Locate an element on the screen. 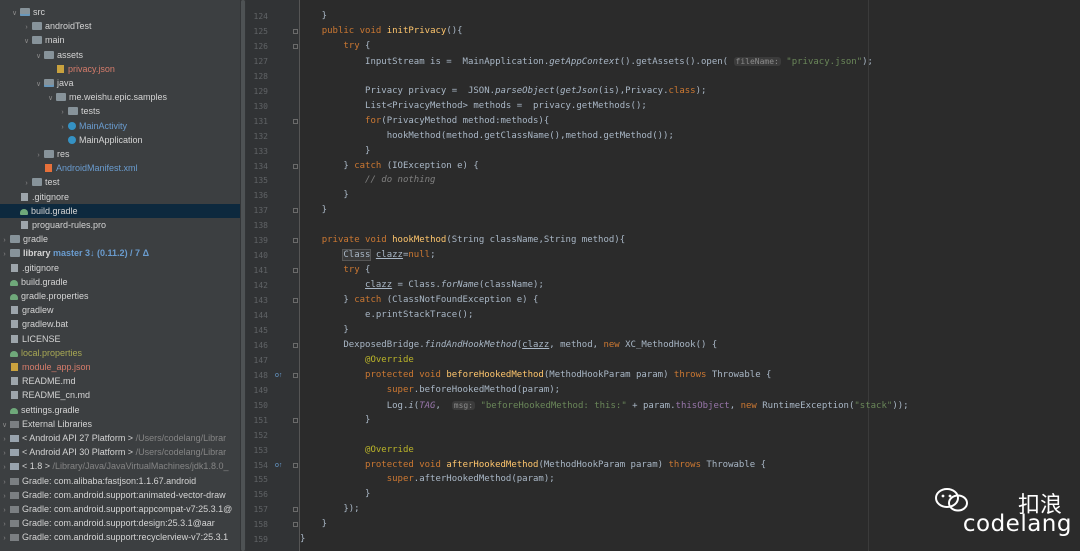 The height and width of the screenshot is (551, 1080). code-line: } catch (IOException e) { is located at coordinates (389, 166).